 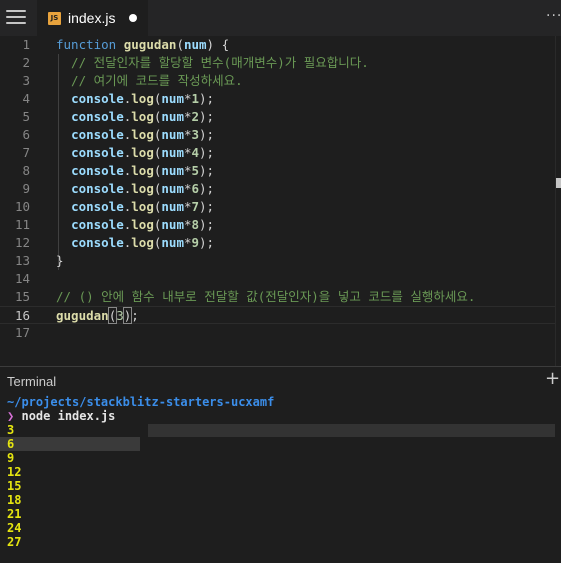 I want to click on code-token: function, so click(x=86, y=44).